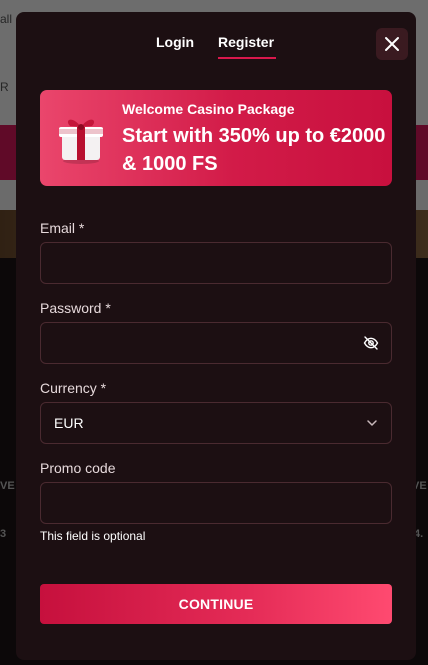 This screenshot has width=428, height=665. I want to click on password-field-box, so click(216, 343).